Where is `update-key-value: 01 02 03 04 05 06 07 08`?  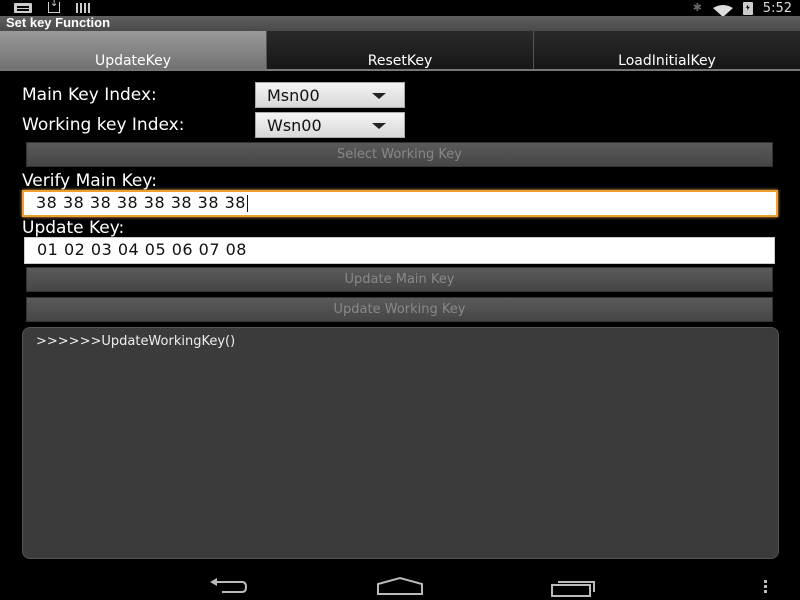 update-key-value: 01 02 03 04 05 06 07 08 is located at coordinates (142, 249).